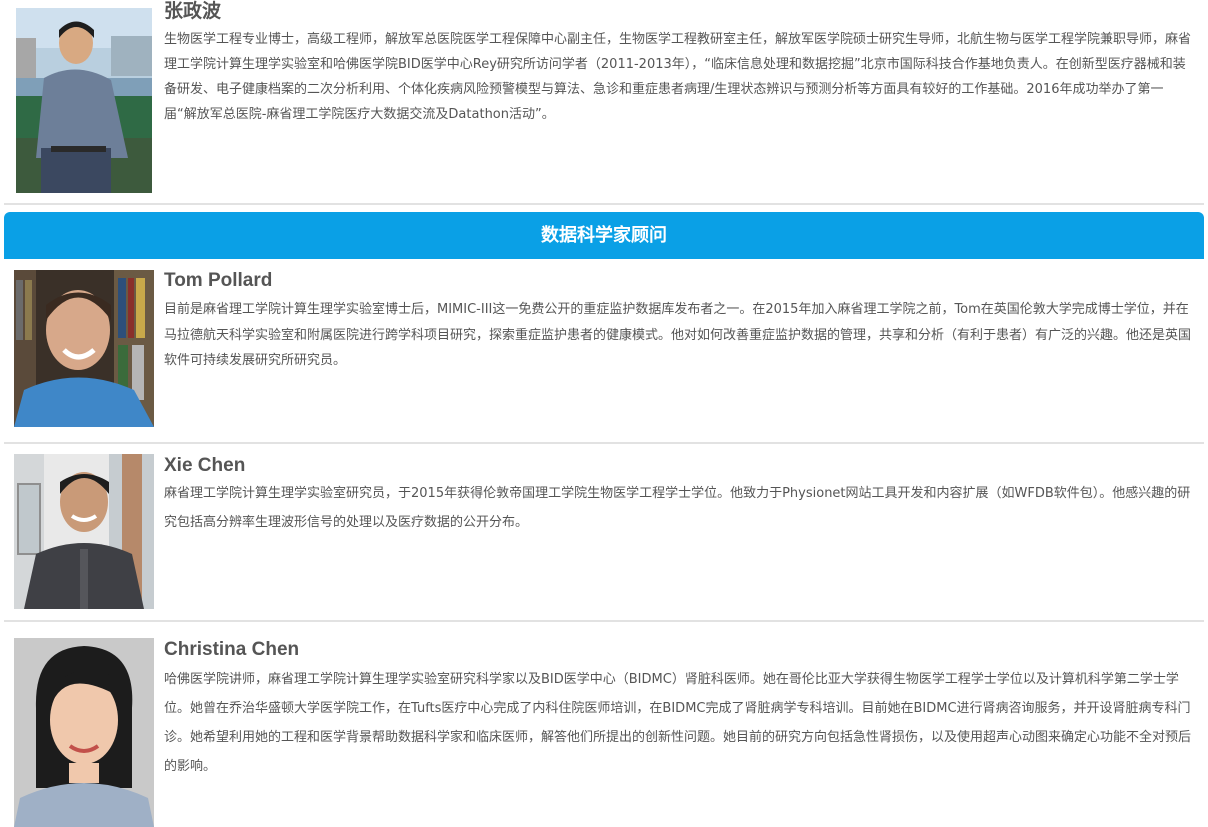 This screenshot has width=1208, height=827. I want to click on profile-name: 张政波, so click(193, 11).